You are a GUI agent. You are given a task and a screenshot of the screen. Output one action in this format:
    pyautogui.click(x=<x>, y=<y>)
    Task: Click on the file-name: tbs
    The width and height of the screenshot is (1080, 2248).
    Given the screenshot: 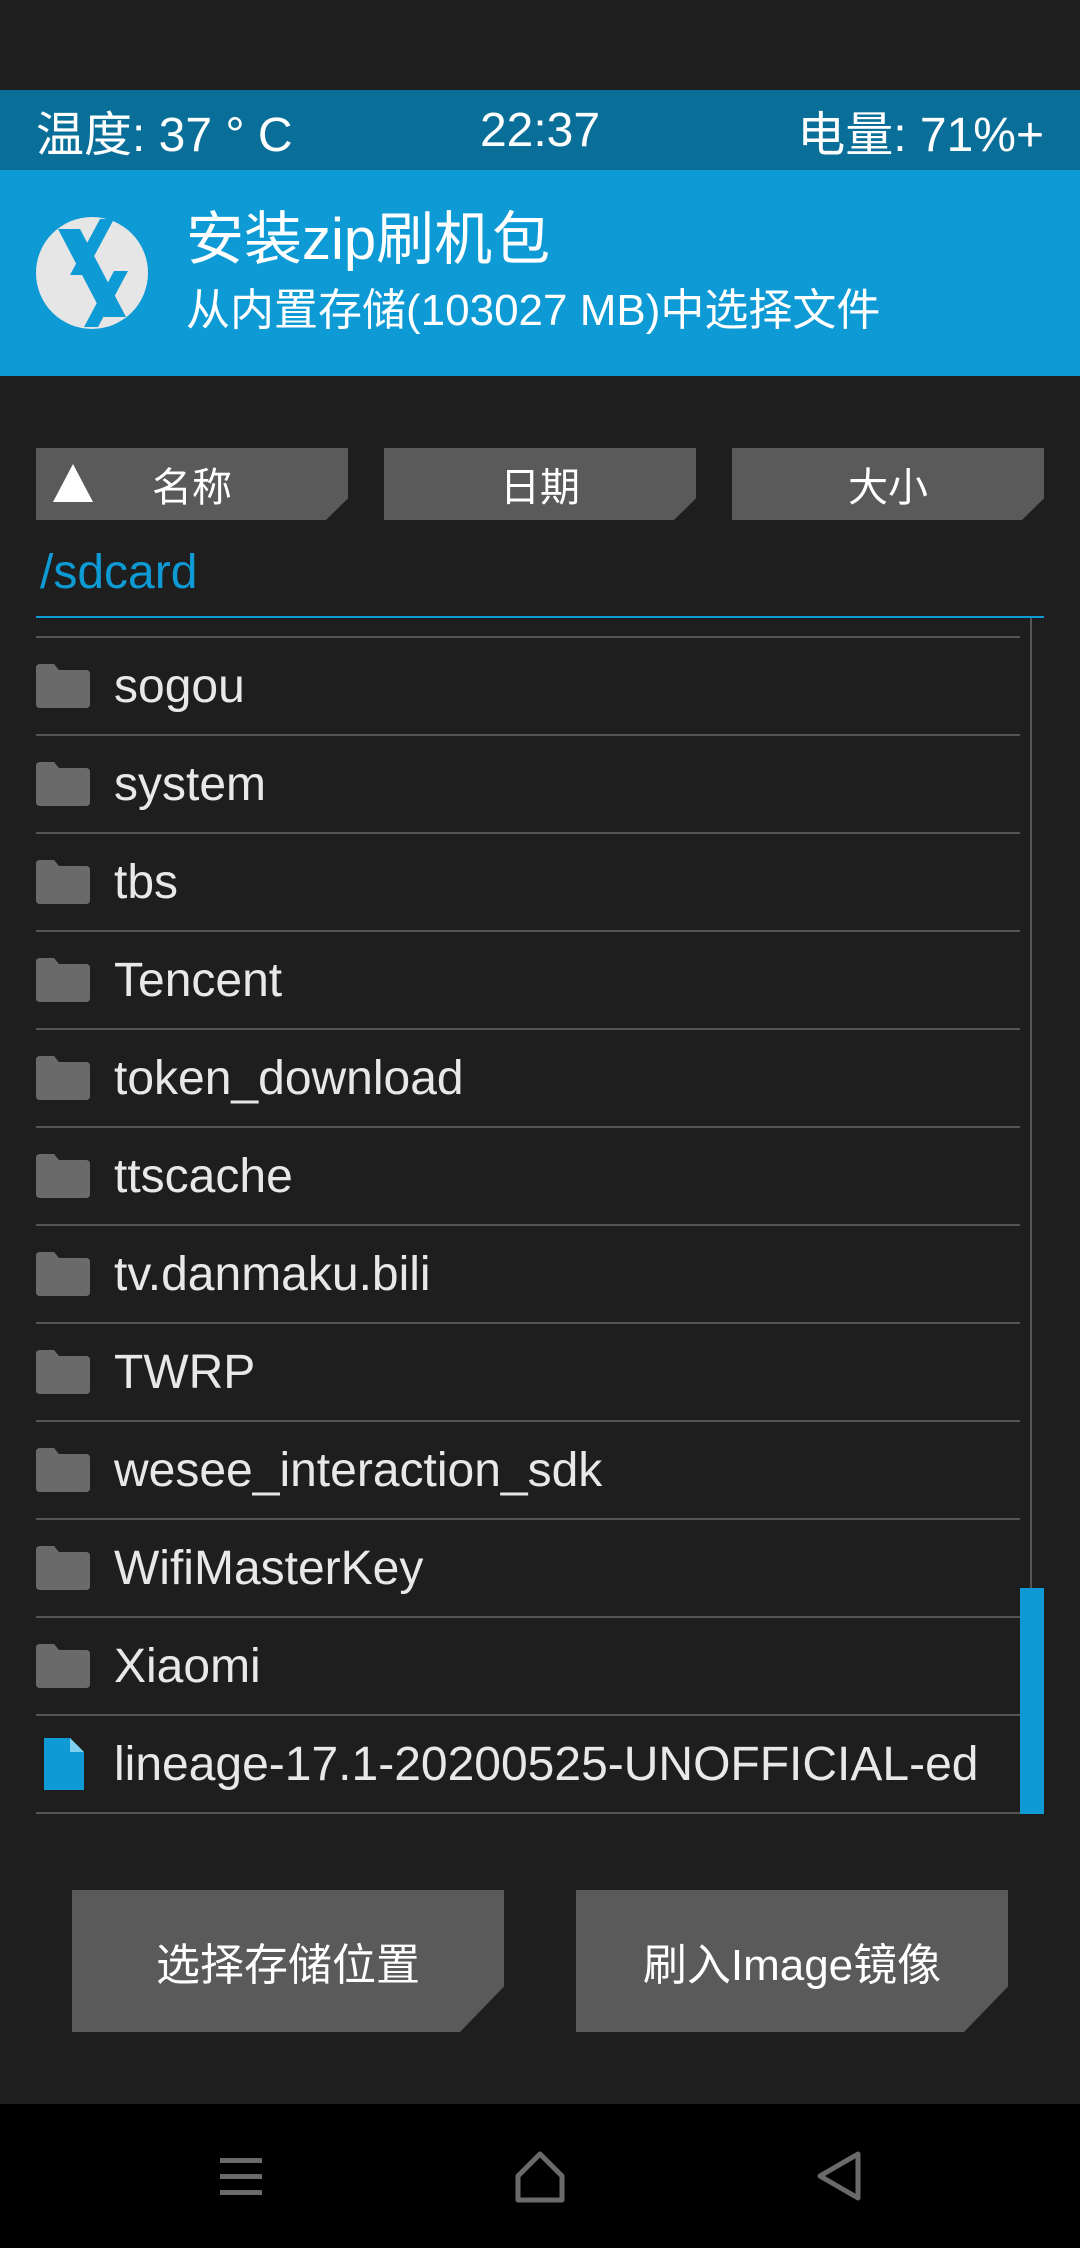 What is the action you would take?
    pyautogui.click(x=146, y=882)
    